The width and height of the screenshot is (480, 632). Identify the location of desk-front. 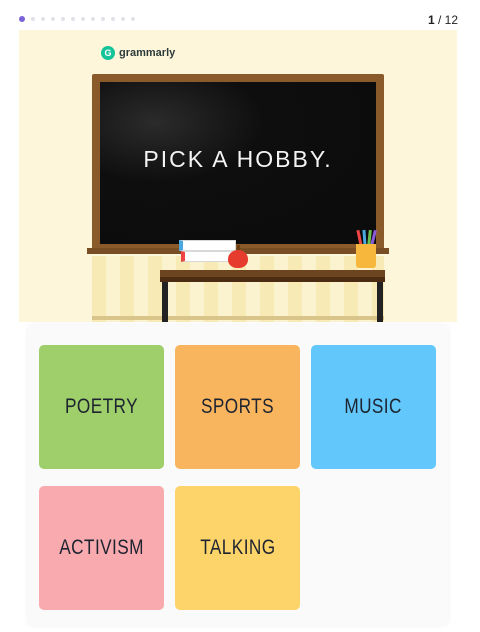
(272, 279).